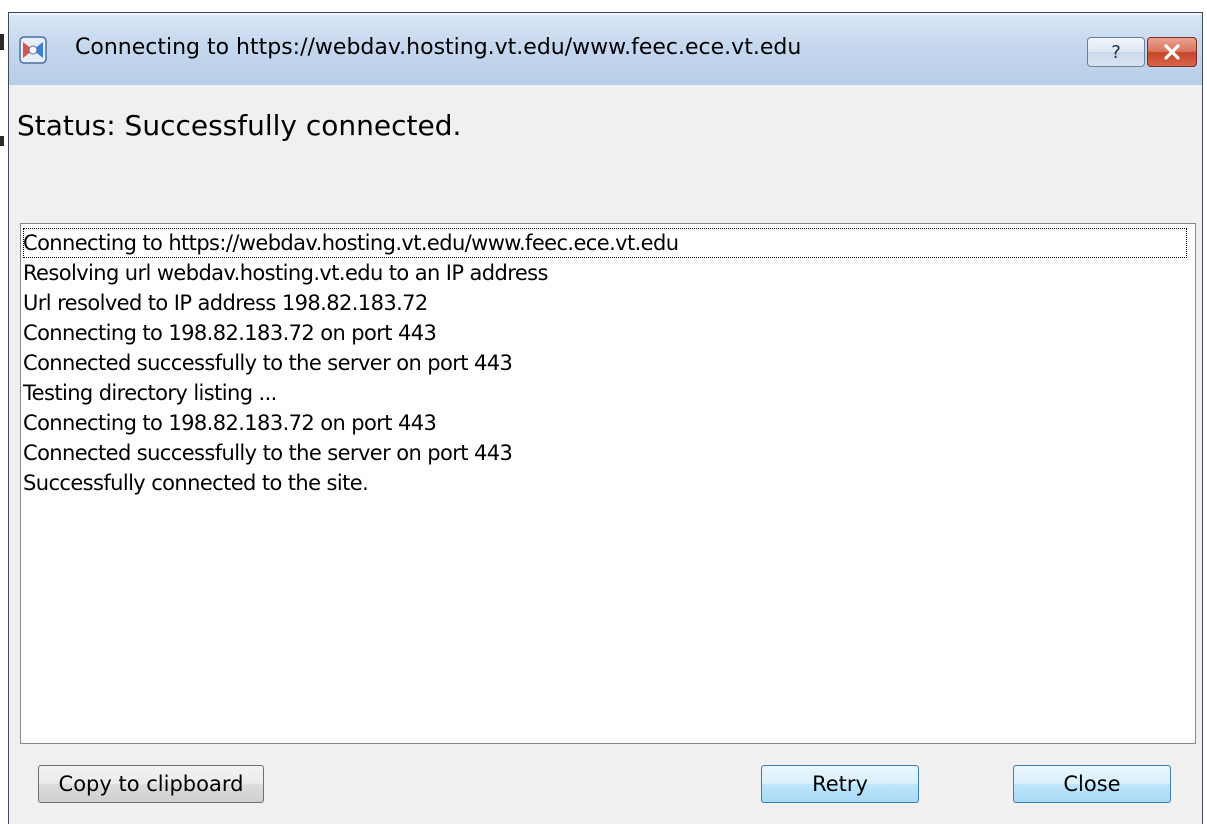  I want to click on close-icon, so click(1172, 52).